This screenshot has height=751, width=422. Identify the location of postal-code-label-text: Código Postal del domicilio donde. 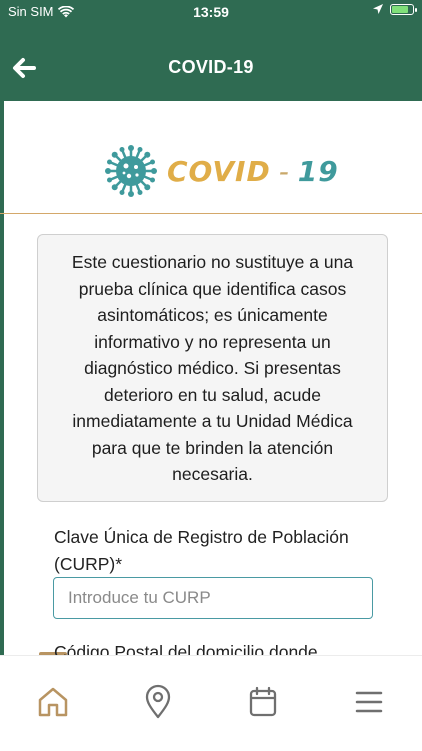
(186, 649).